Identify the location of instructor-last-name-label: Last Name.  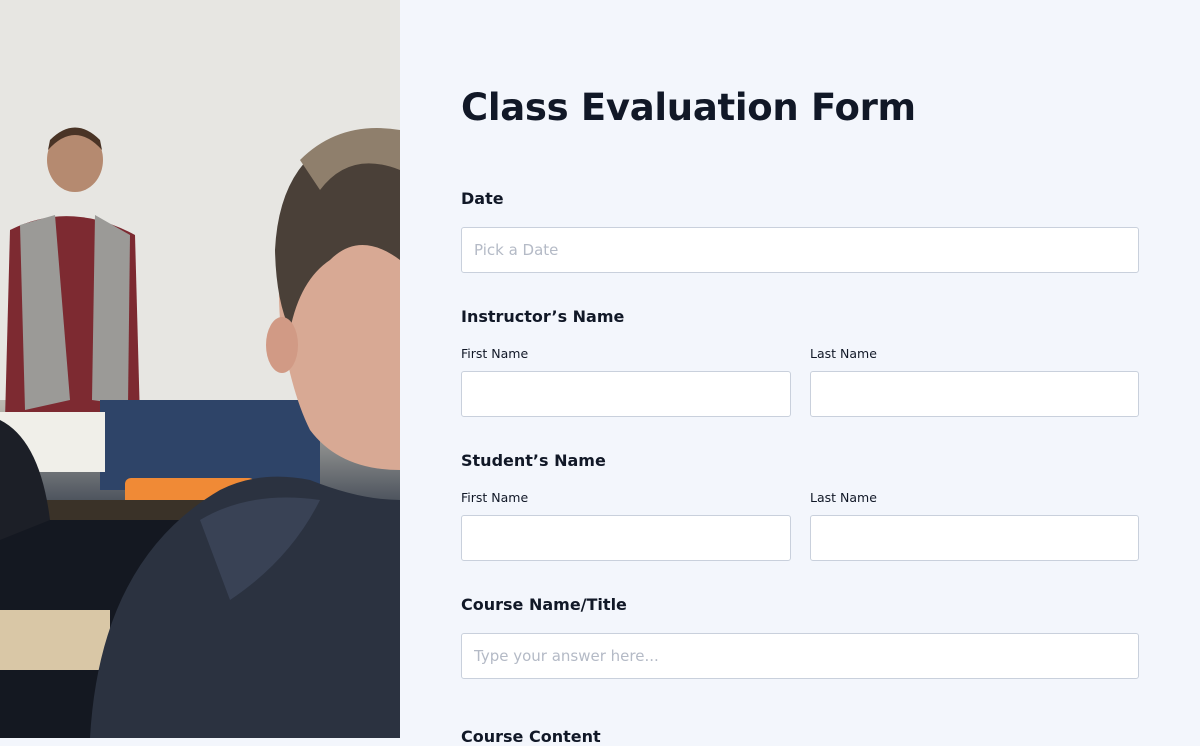
(843, 353).